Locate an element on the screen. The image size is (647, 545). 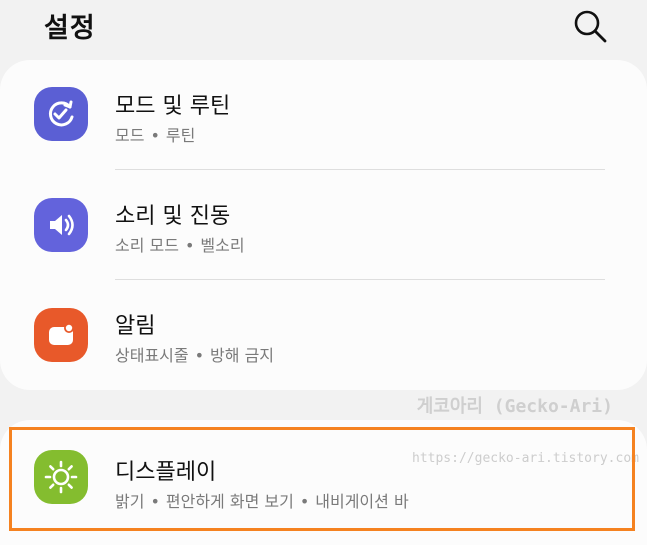
search-button is located at coordinates (590, 26).